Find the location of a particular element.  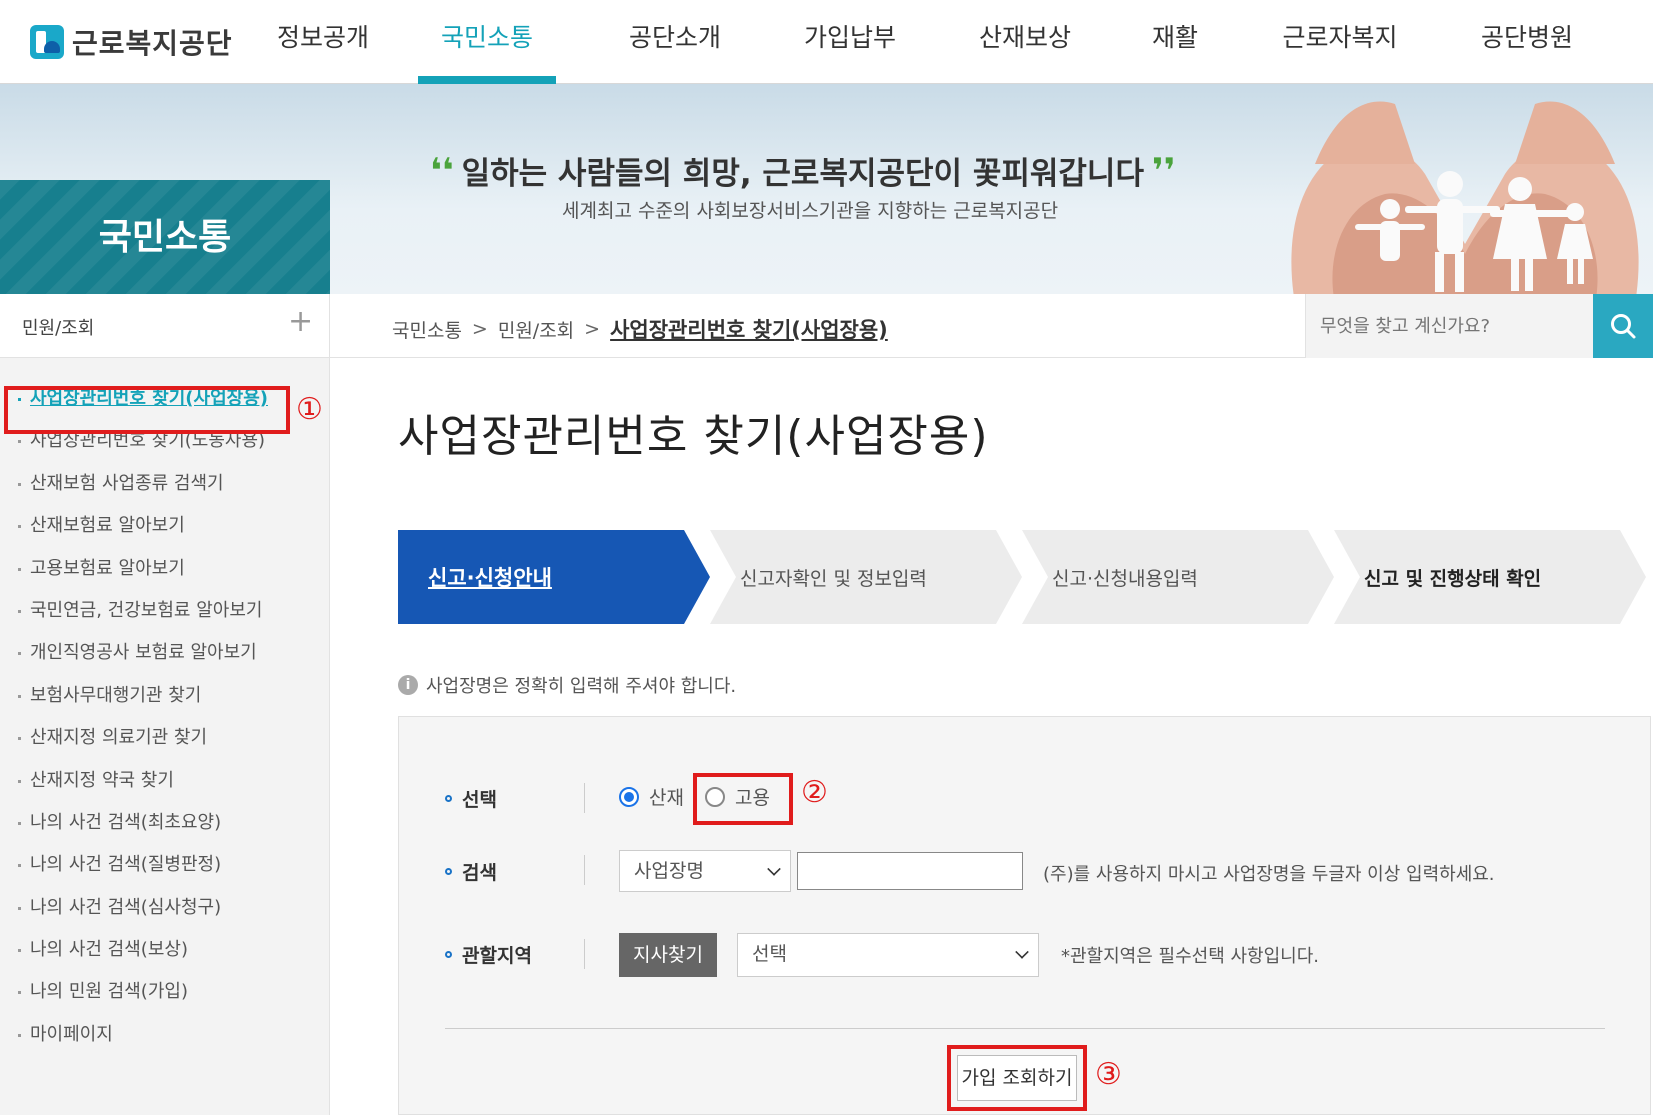

radio-sanjae-label: 산재 is located at coordinates (666, 798).